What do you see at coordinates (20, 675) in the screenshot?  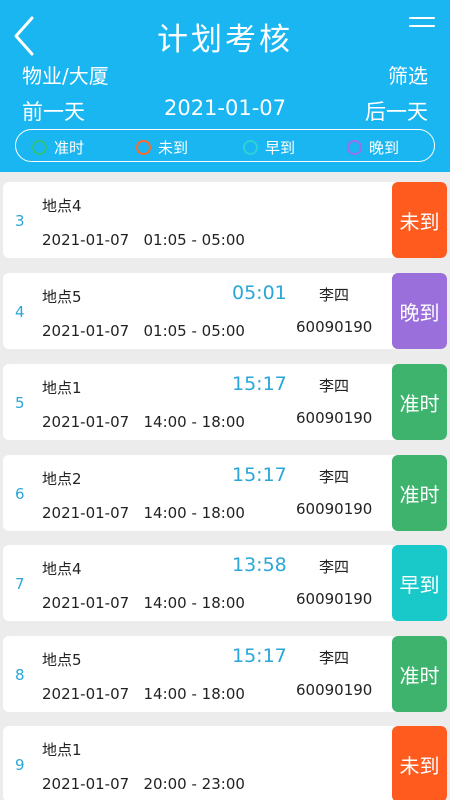 I see `record-index: 8` at bounding box center [20, 675].